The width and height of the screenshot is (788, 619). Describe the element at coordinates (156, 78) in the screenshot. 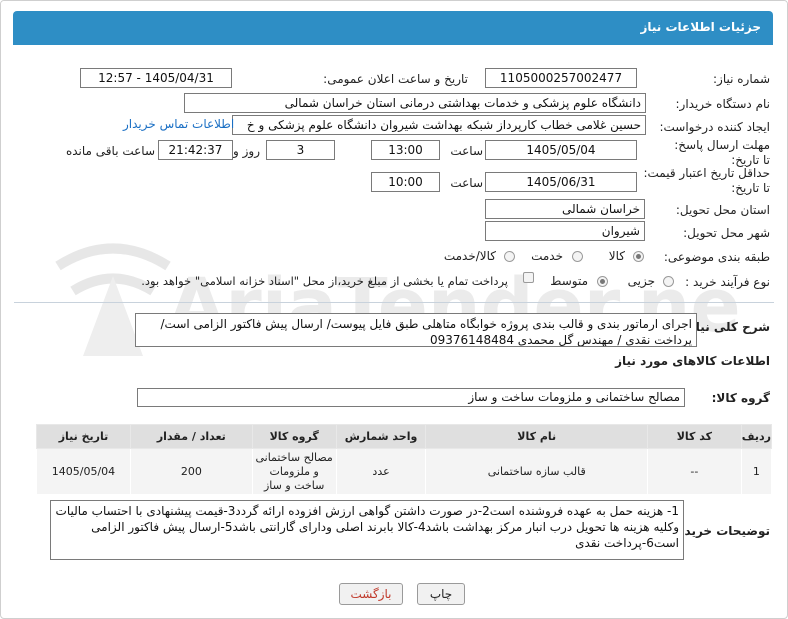

I see `announce-field: 1405/04/31 - 12:57` at that location.